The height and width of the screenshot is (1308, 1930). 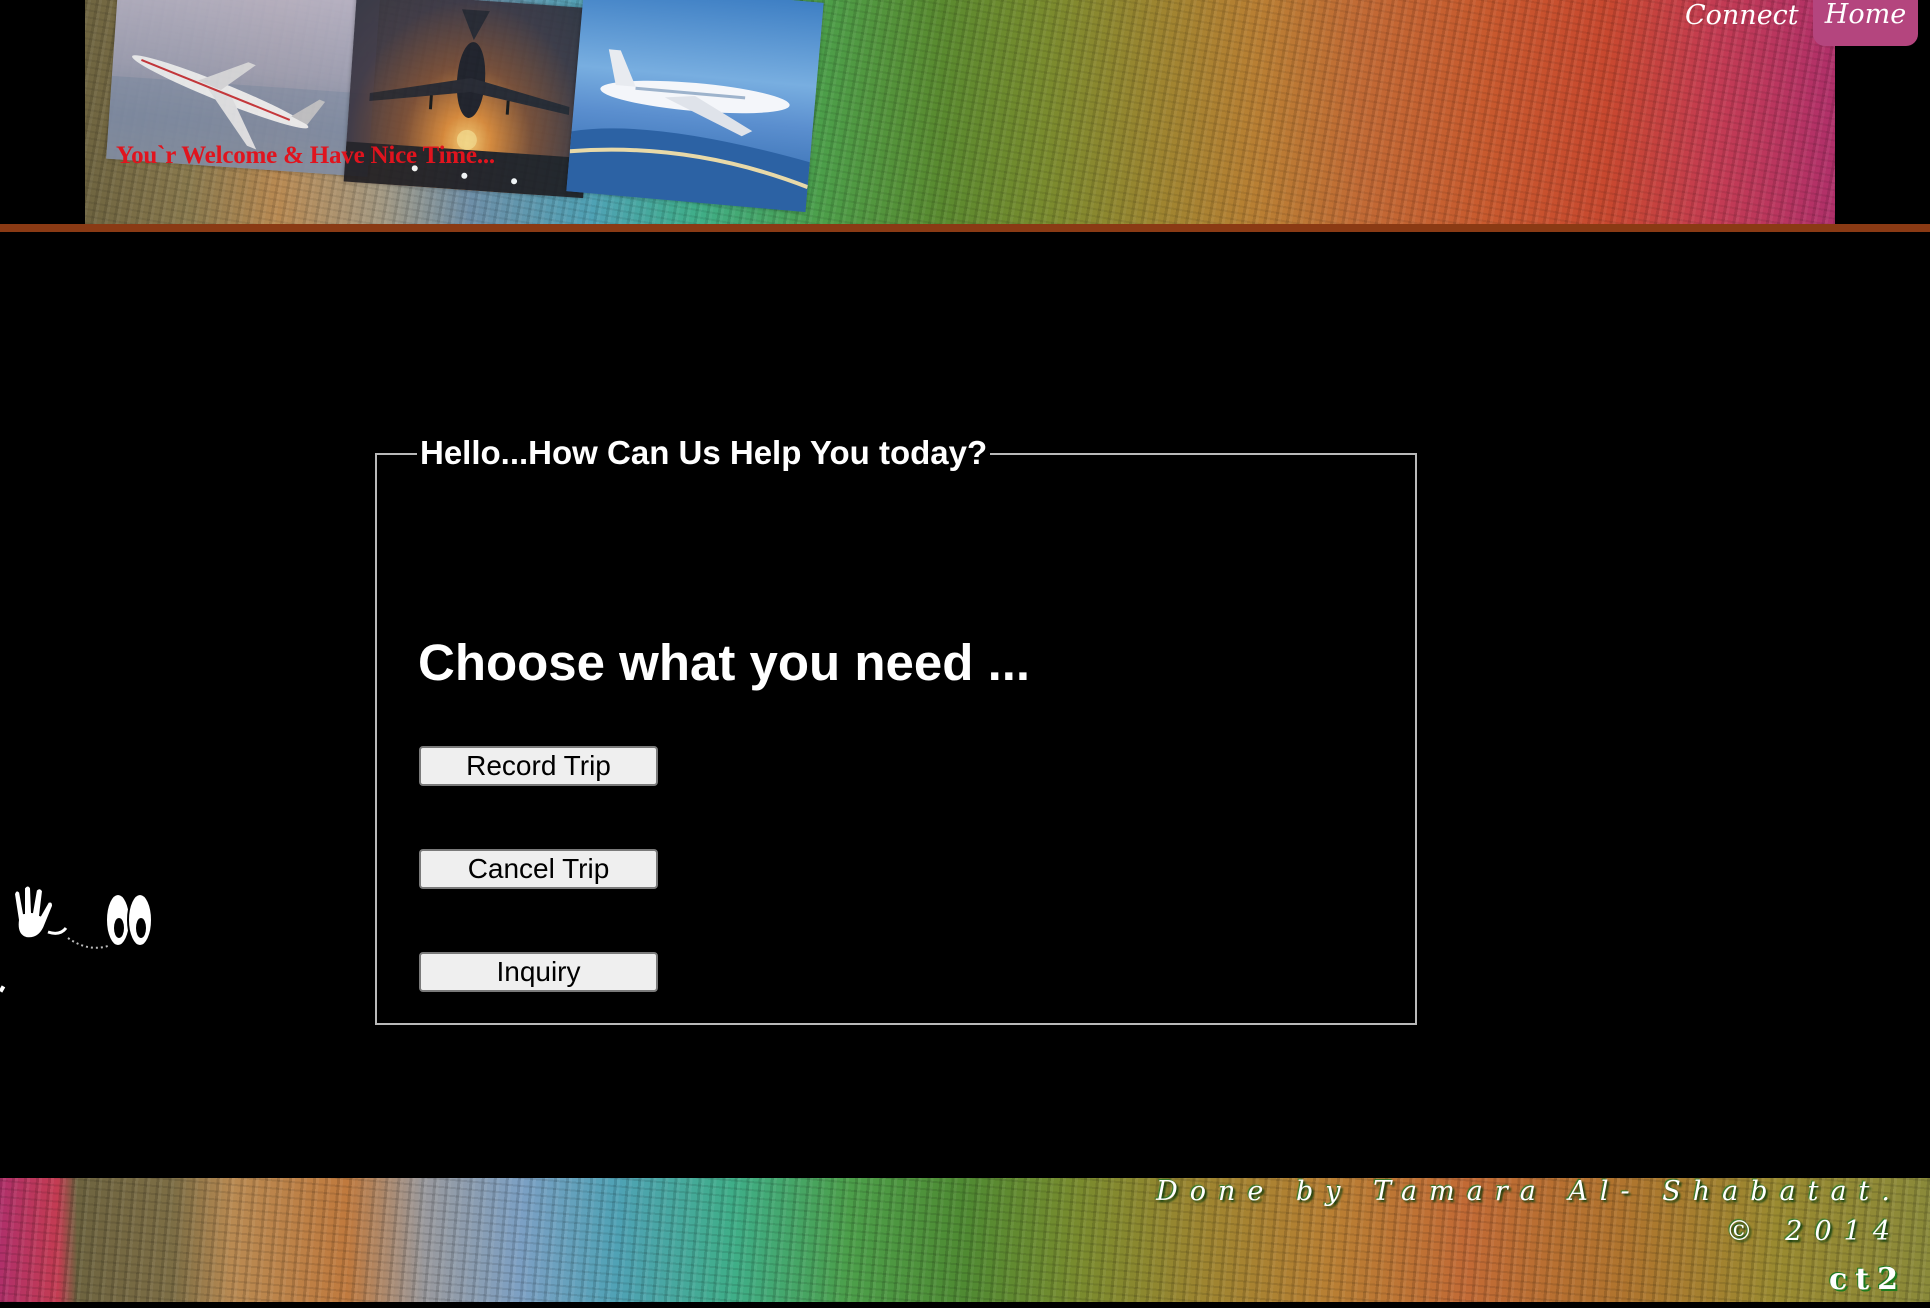 What do you see at coordinates (1742, 15) in the screenshot?
I see `nav-connect-link: Connect` at bounding box center [1742, 15].